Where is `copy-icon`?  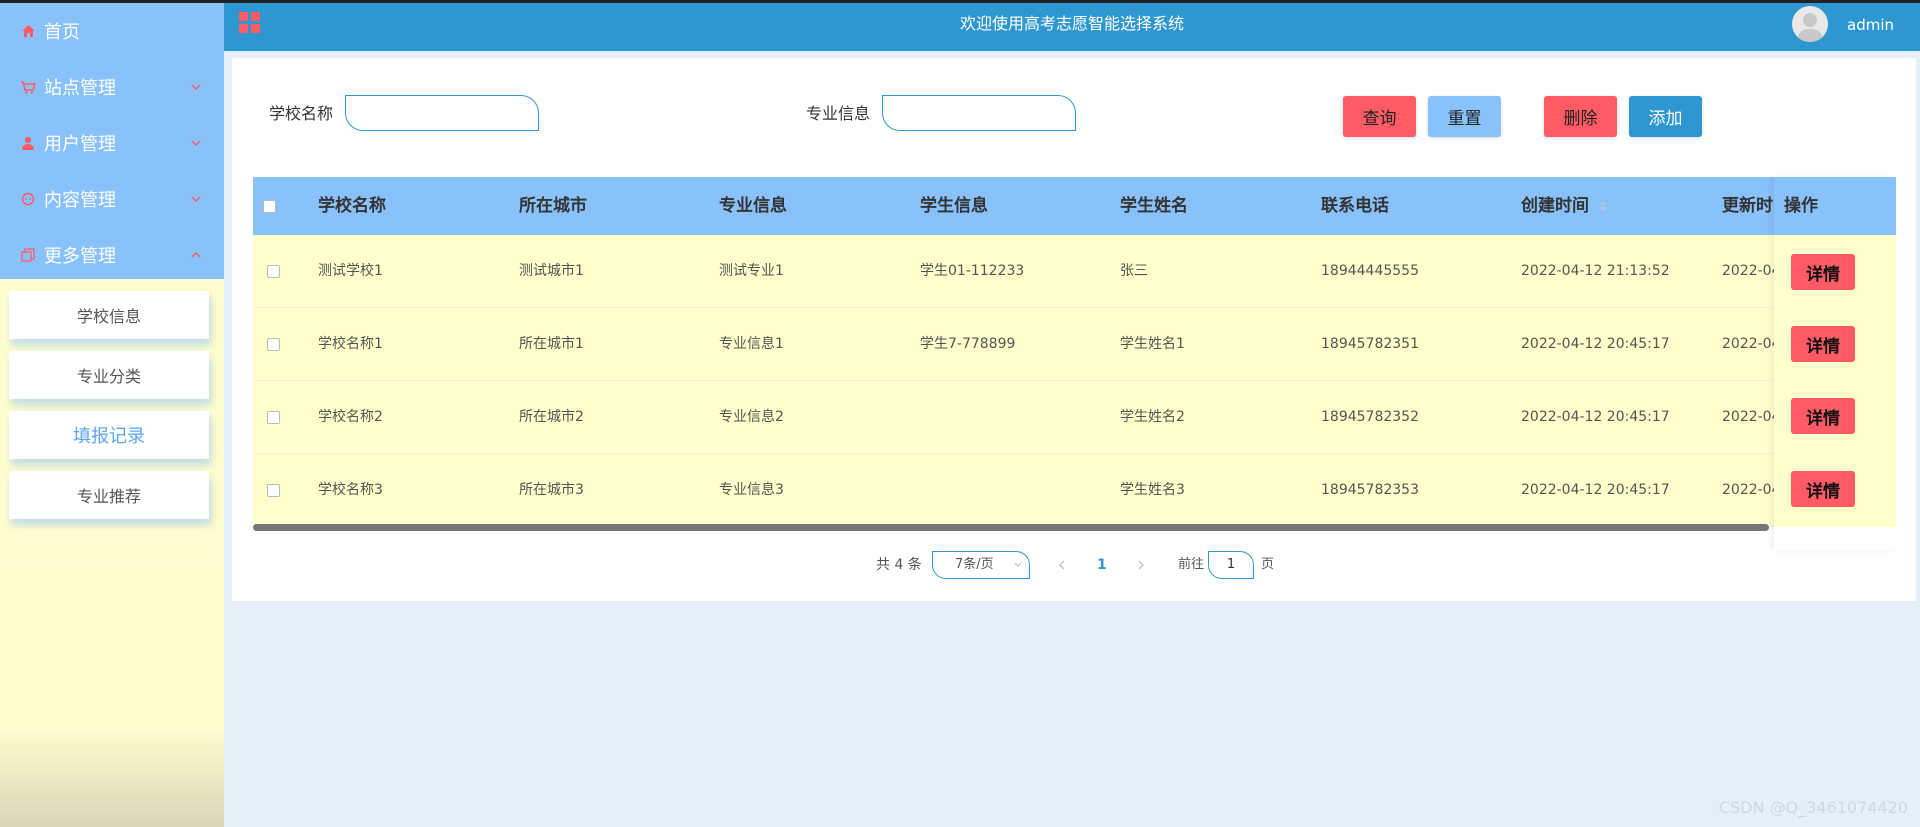 copy-icon is located at coordinates (28, 255).